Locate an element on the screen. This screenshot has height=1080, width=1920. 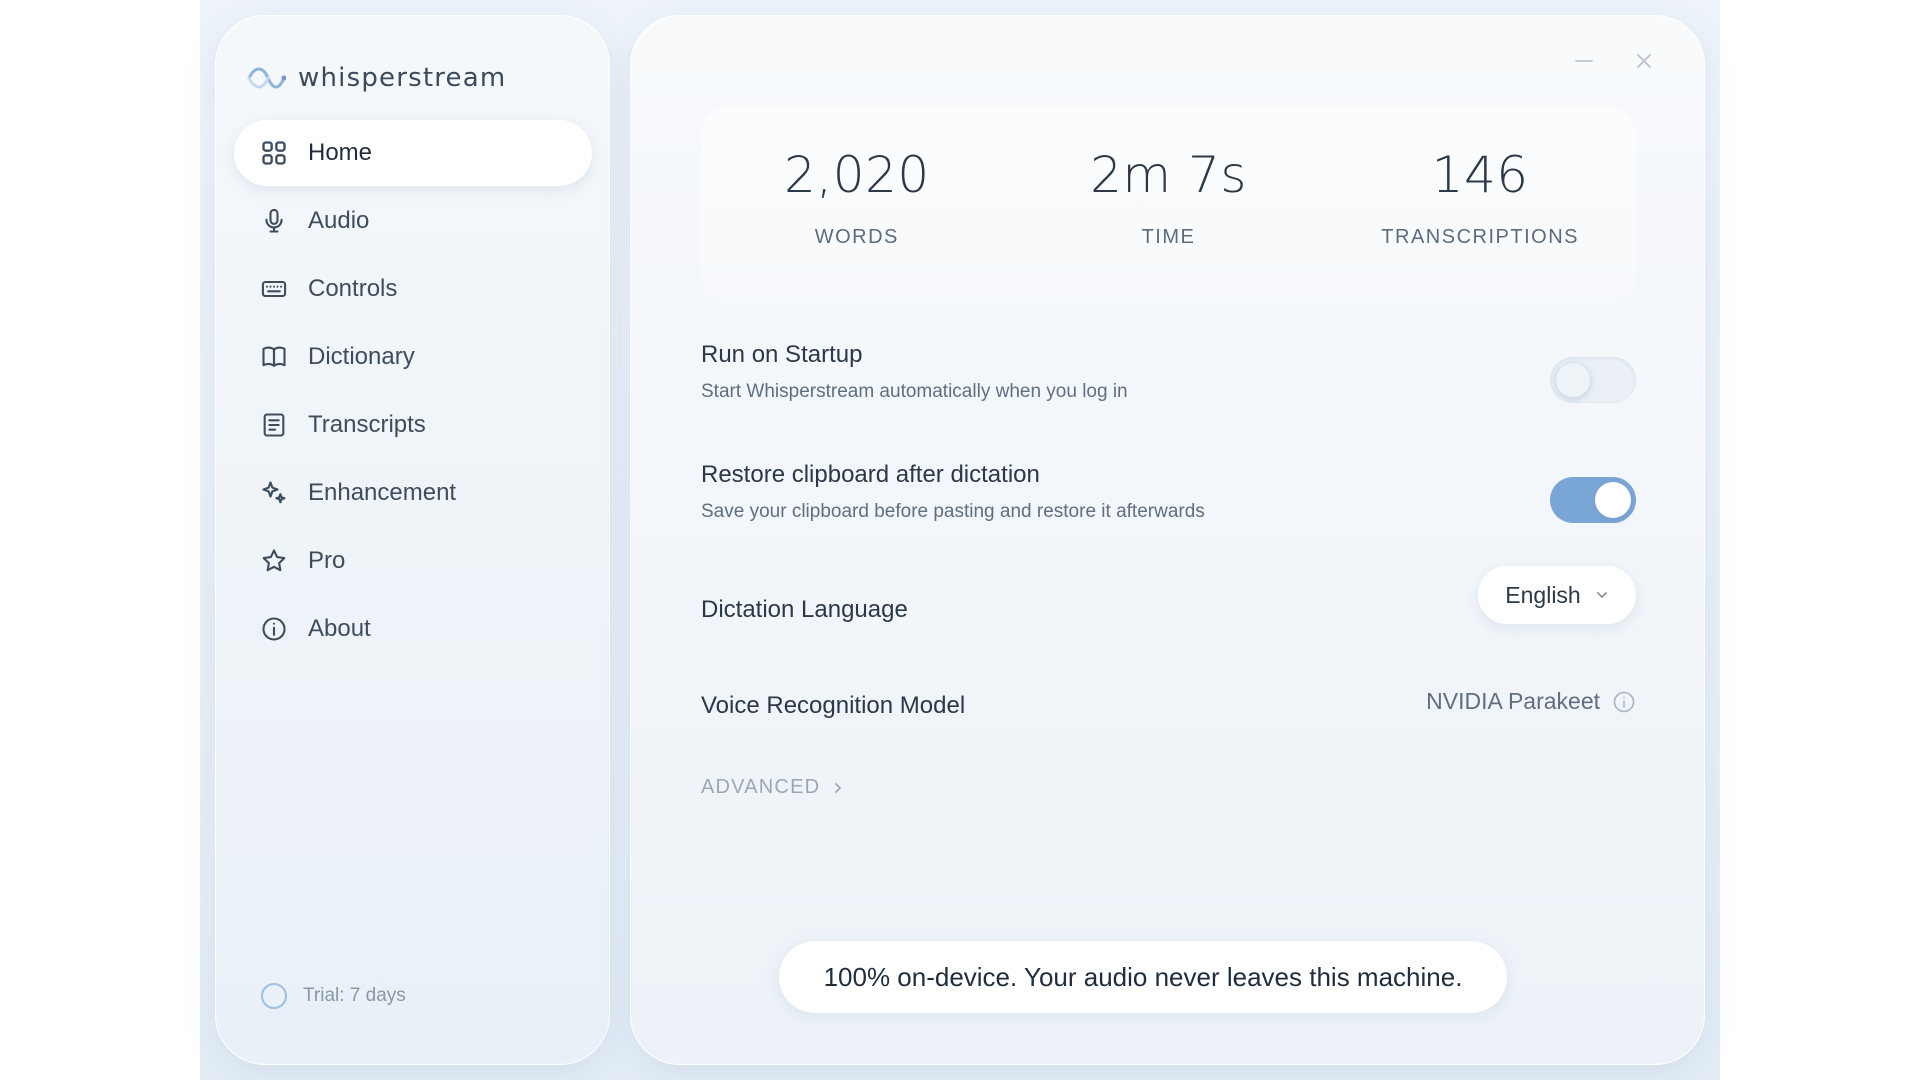
language-dropdown: English is located at coordinates (1557, 595).